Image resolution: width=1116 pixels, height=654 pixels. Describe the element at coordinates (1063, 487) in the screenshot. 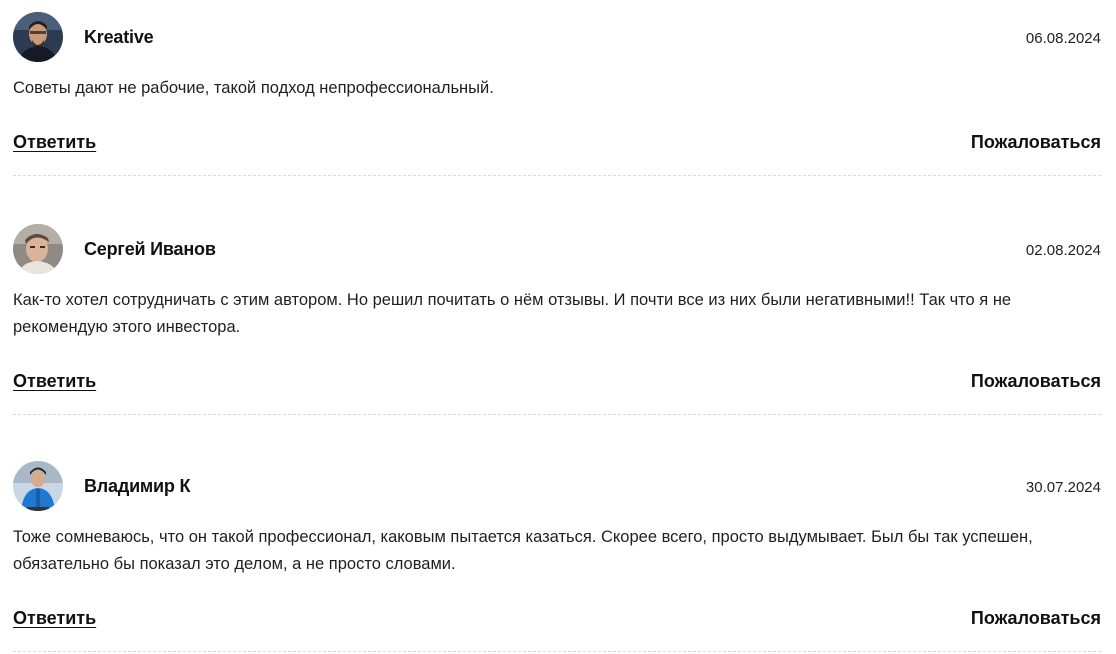

I see `comment-date: 30.07.2024` at that location.